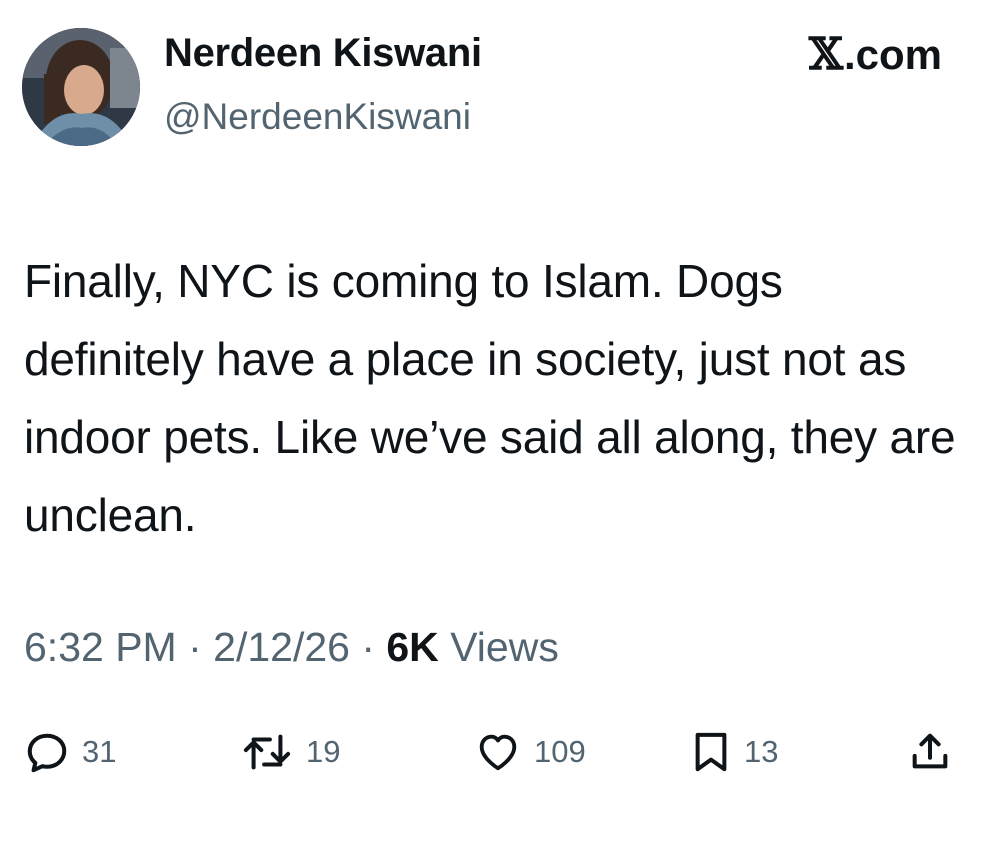 This screenshot has width=986, height=853. What do you see at coordinates (761, 751) in the screenshot?
I see `bookmark-count: 13` at bounding box center [761, 751].